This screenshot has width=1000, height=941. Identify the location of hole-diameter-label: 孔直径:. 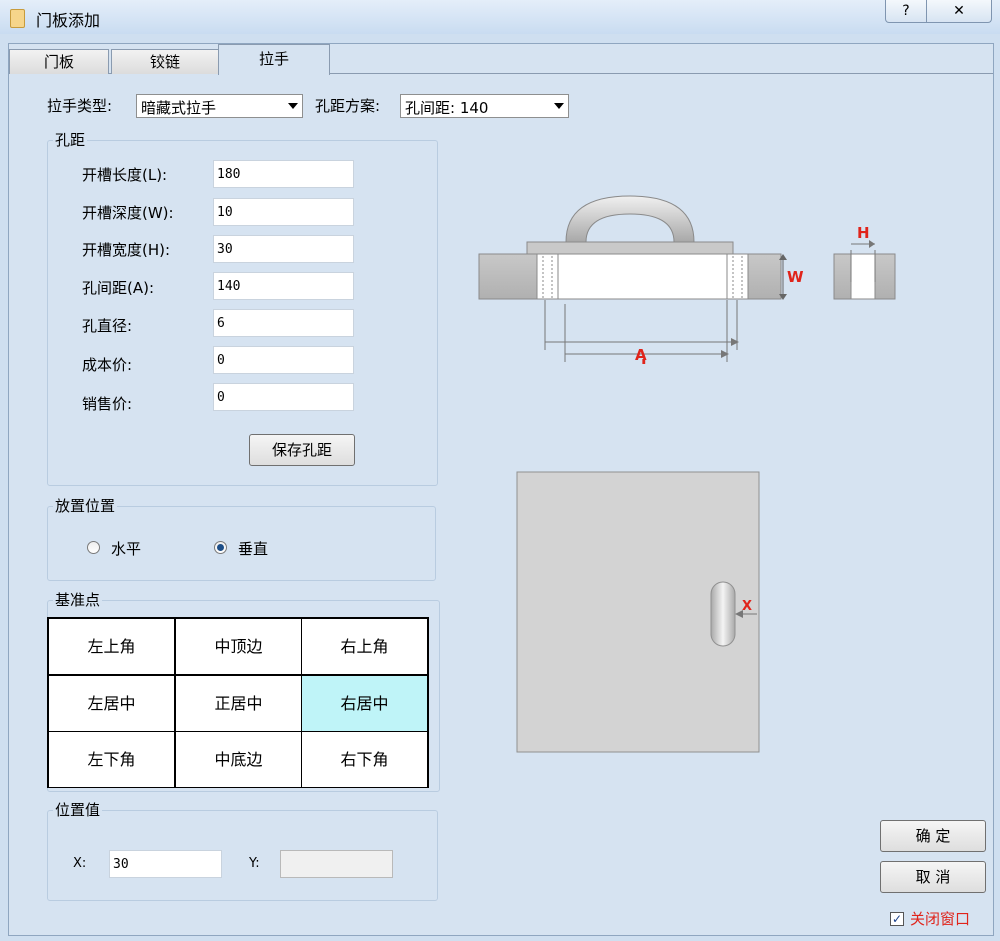
(107, 326).